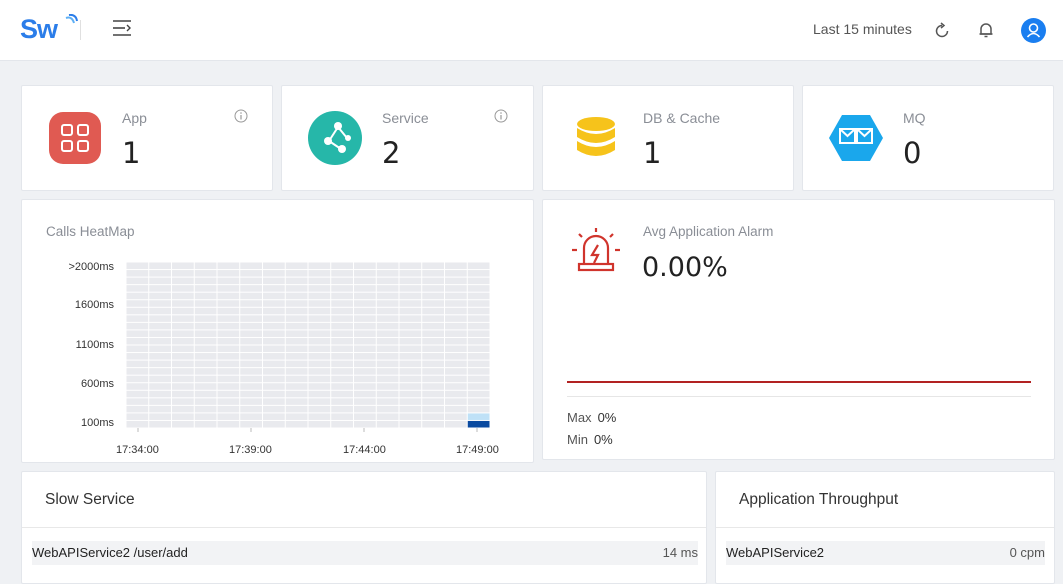 The width and height of the screenshot is (1063, 584). What do you see at coordinates (862, 29) in the screenshot?
I see `time-range-selector: Last 15 minutes` at bounding box center [862, 29].